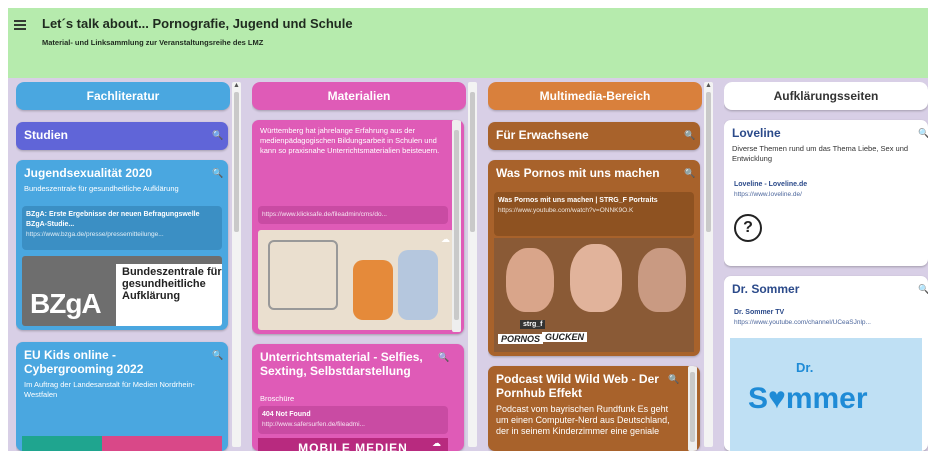  Describe the element at coordinates (566, 210) in the screenshot. I see `link-url: https://www.youtube.com/watch?v=ONNK9O.K` at that location.